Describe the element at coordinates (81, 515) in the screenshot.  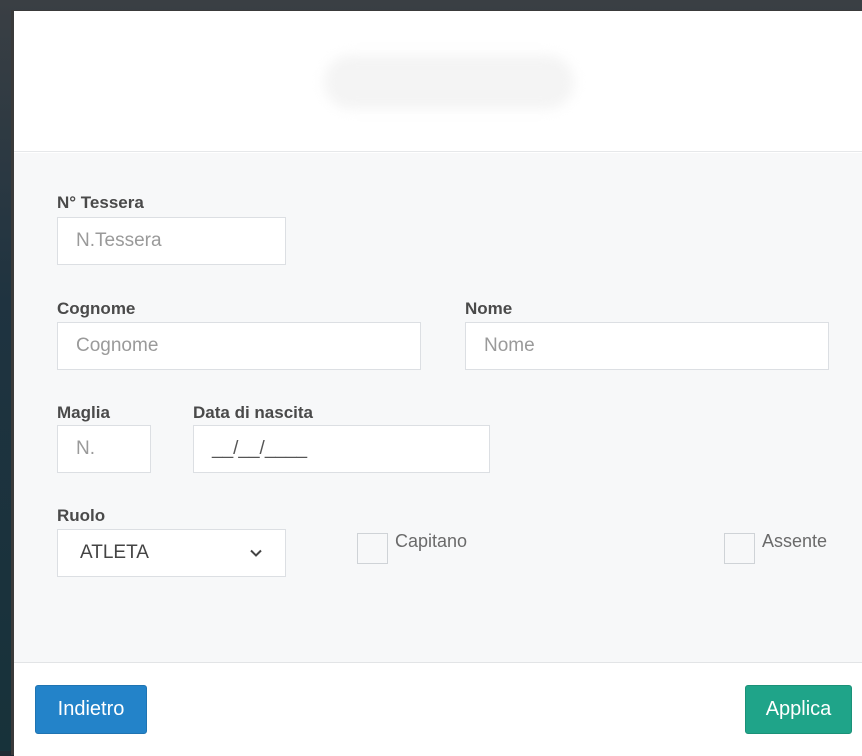
I see `ruolo-label: Ruolo` at that location.